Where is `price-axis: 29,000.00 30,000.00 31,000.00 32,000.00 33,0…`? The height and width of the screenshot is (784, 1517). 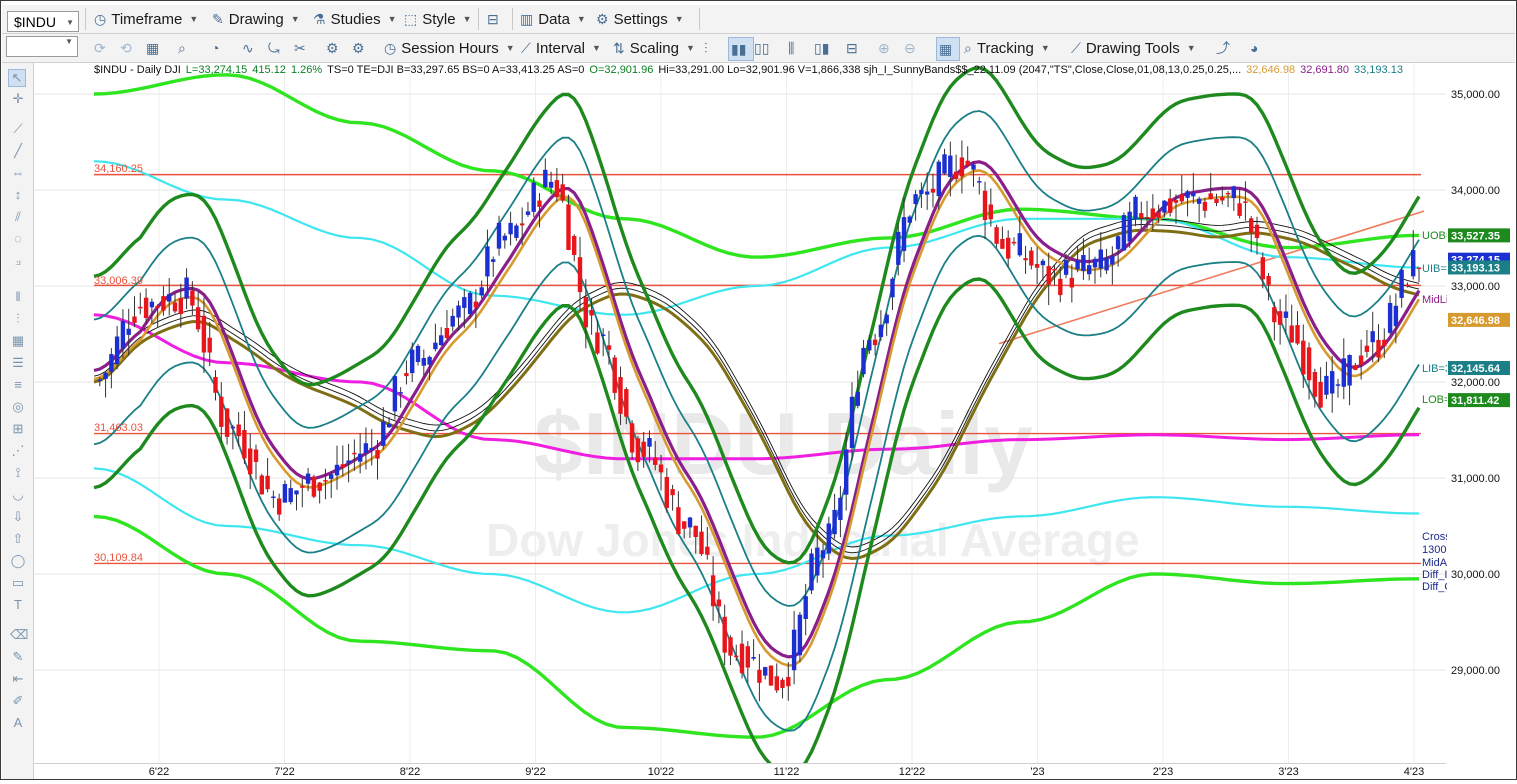
price-axis: 29,000.00 30,000.00 31,000.00 32,000.00 33,0… is located at coordinates (1481, 413).